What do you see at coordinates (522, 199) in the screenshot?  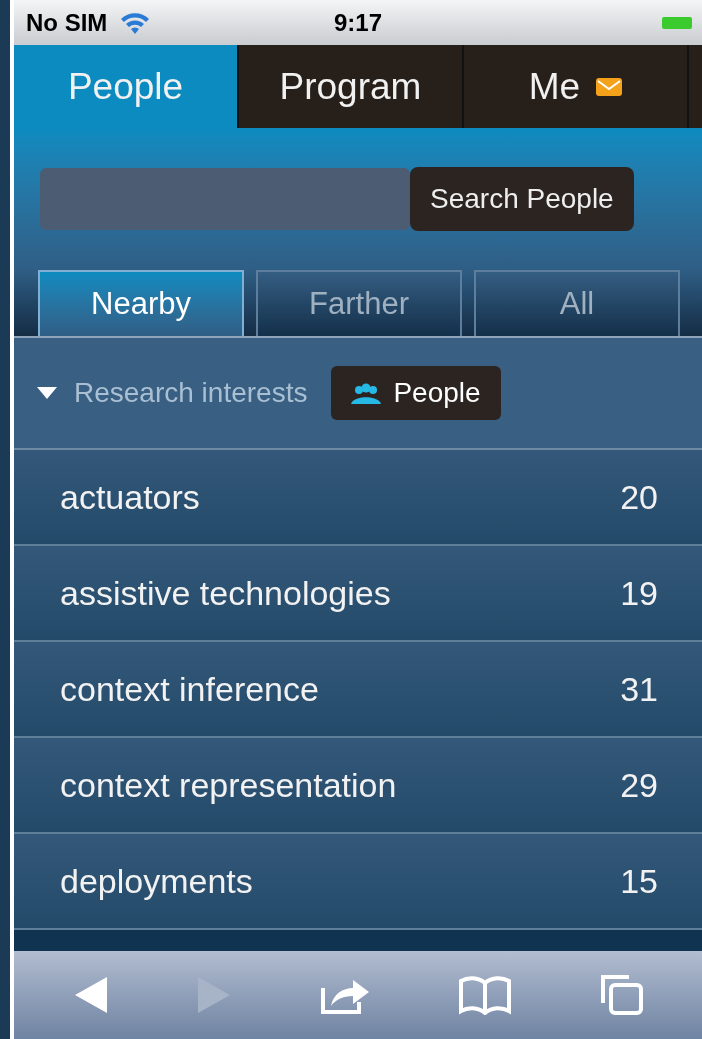 I see `search-people-button: Search People` at bounding box center [522, 199].